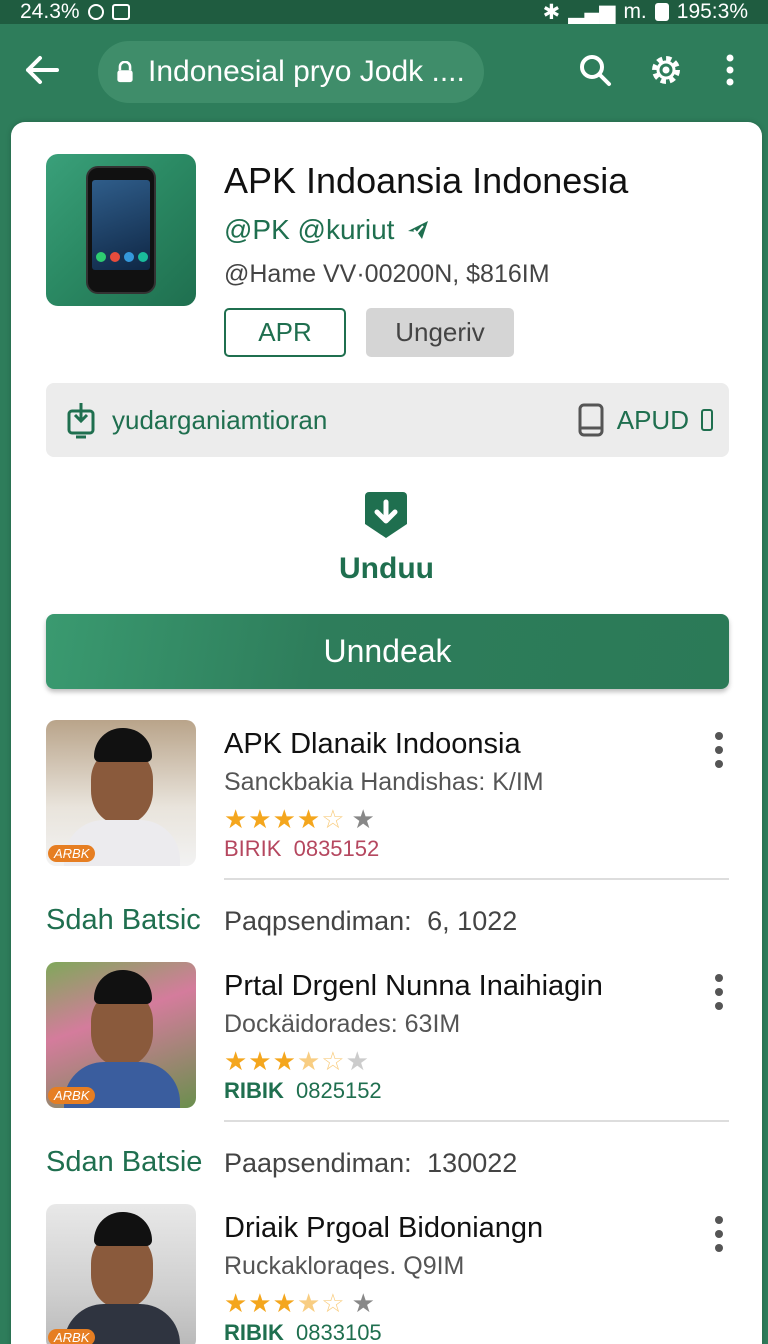  I want to click on info-text: yudarganiamtioran, so click(220, 419).